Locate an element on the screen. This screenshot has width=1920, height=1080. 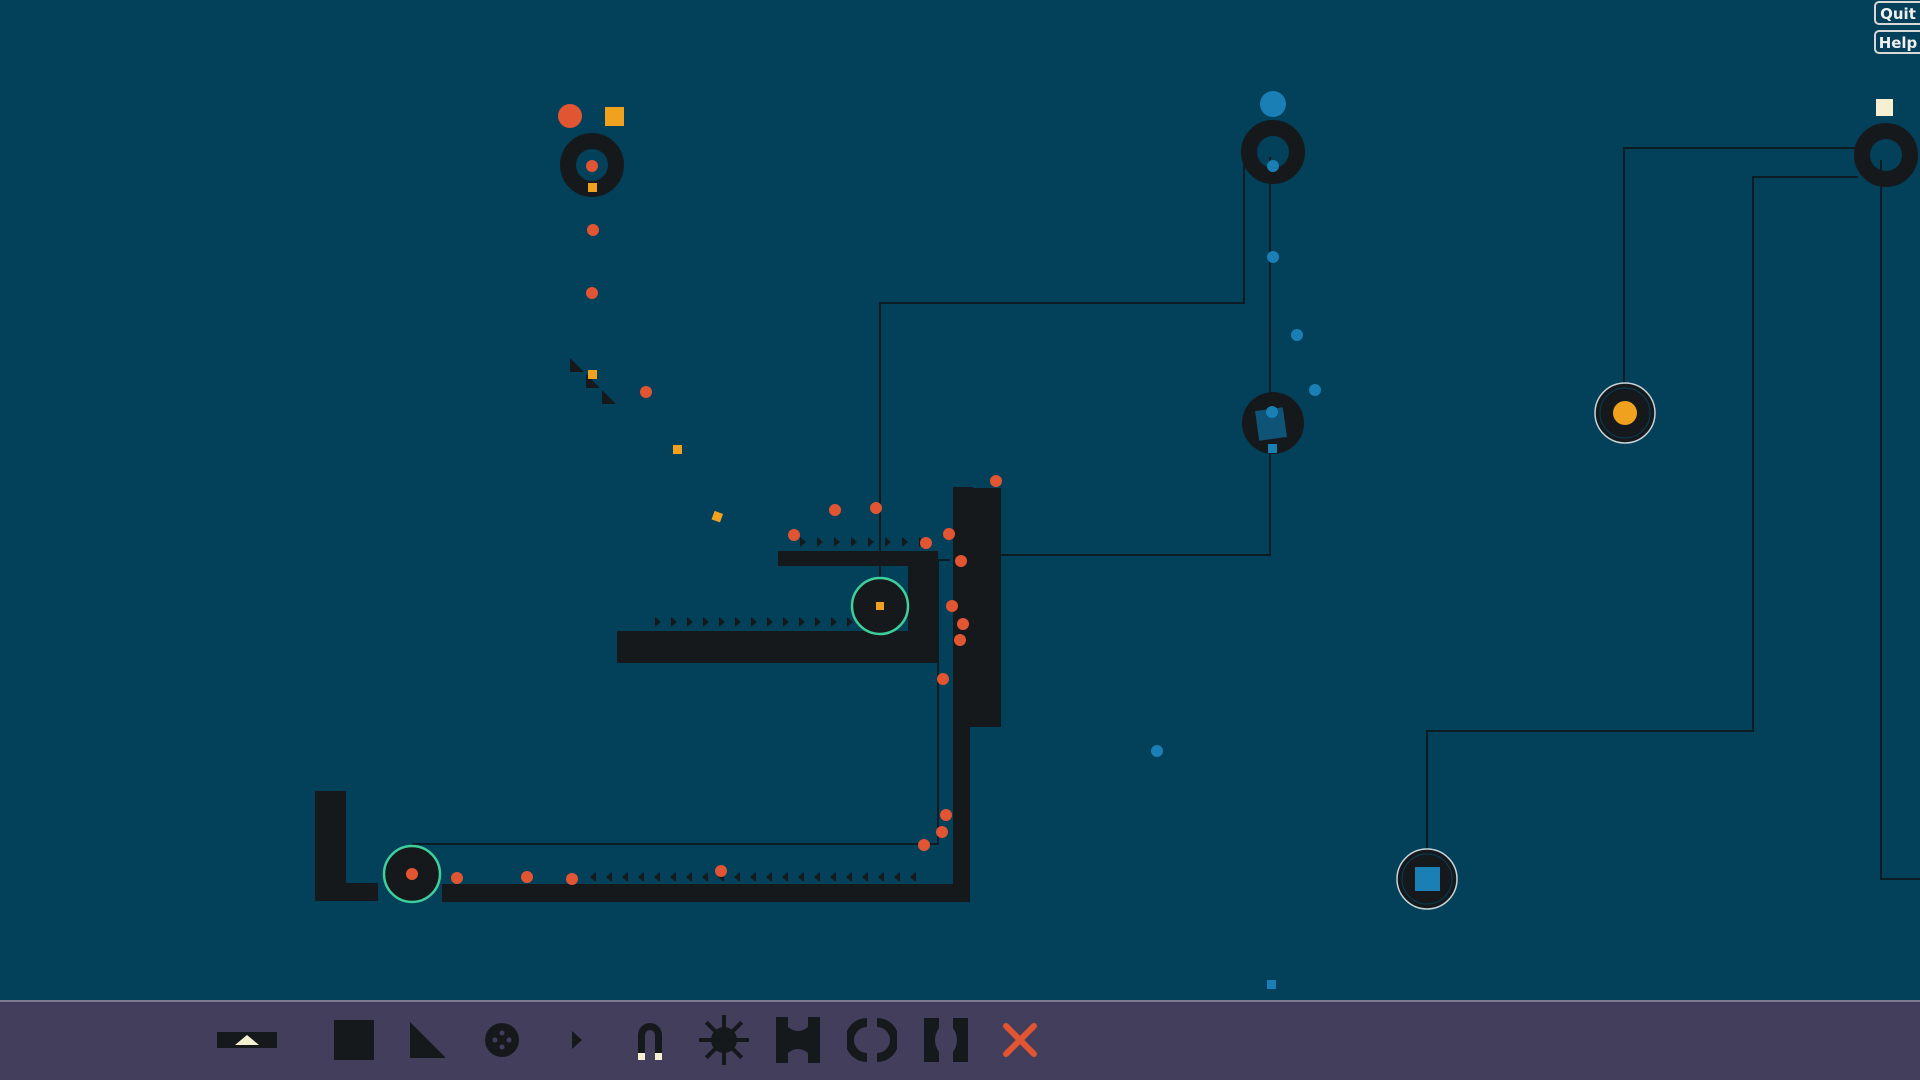
wall-left-foot is located at coordinates (346, 892).